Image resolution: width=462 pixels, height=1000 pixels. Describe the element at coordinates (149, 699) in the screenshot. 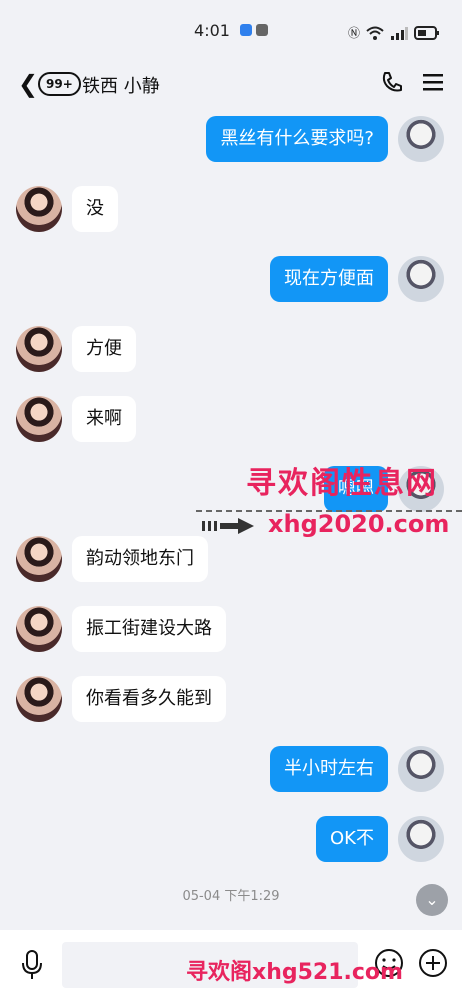

I see `message-bubble-received: 你看看多久能到` at that location.